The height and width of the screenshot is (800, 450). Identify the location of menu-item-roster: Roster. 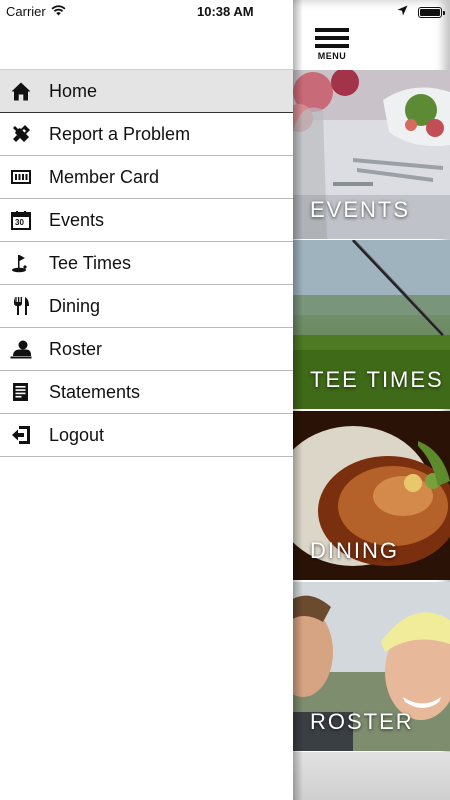
(146, 348).